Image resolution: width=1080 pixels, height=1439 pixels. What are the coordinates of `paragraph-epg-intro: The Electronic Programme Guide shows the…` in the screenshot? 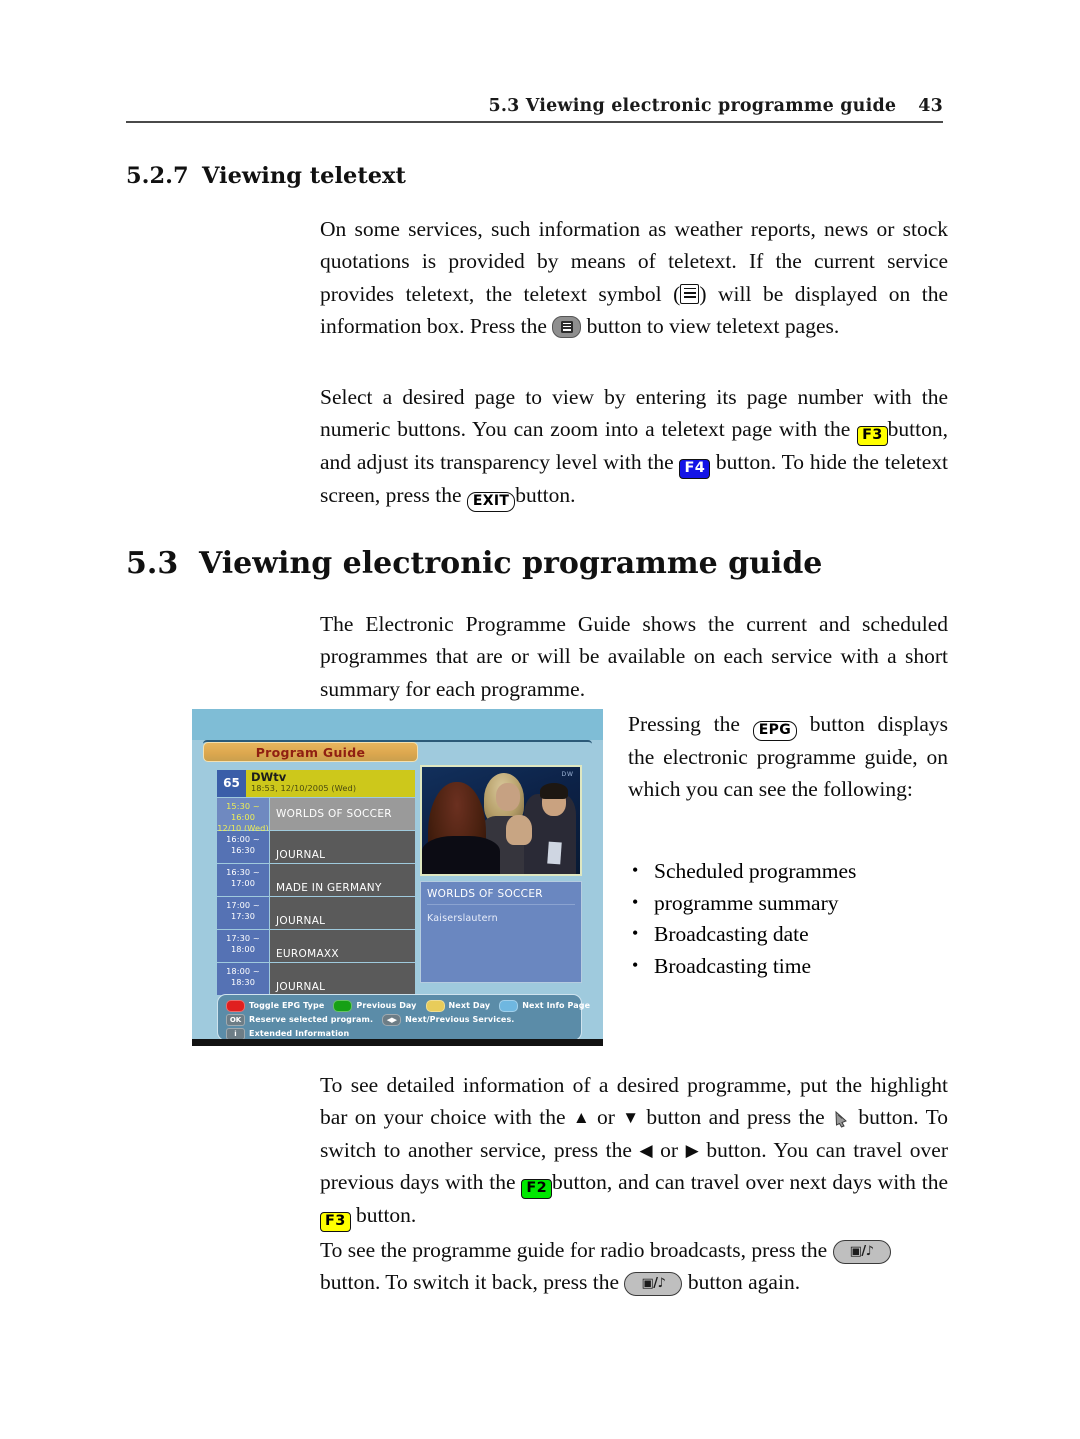 It's located at (634, 656).